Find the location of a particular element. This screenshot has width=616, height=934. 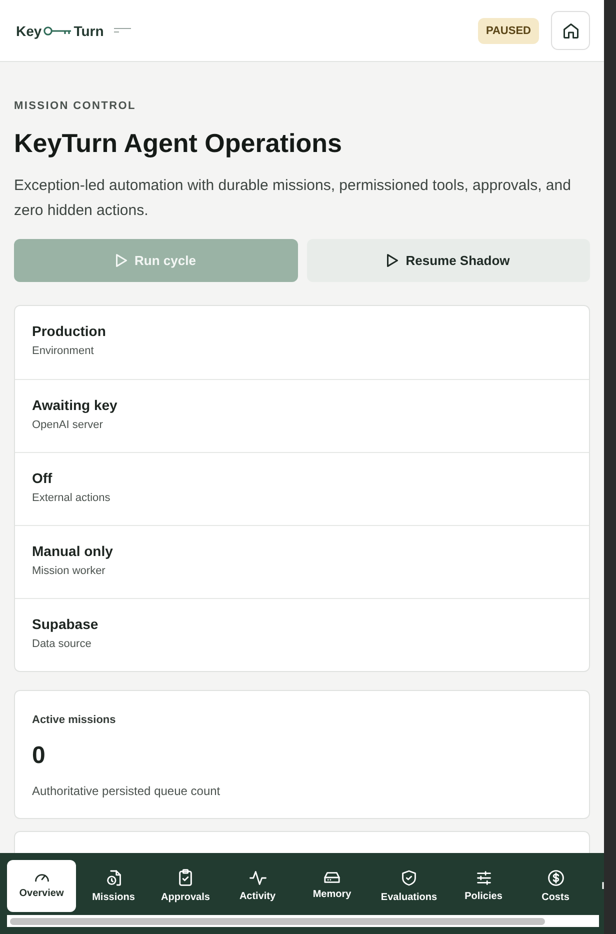

status-badge: PAUSED is located at coordinates (508, 31).